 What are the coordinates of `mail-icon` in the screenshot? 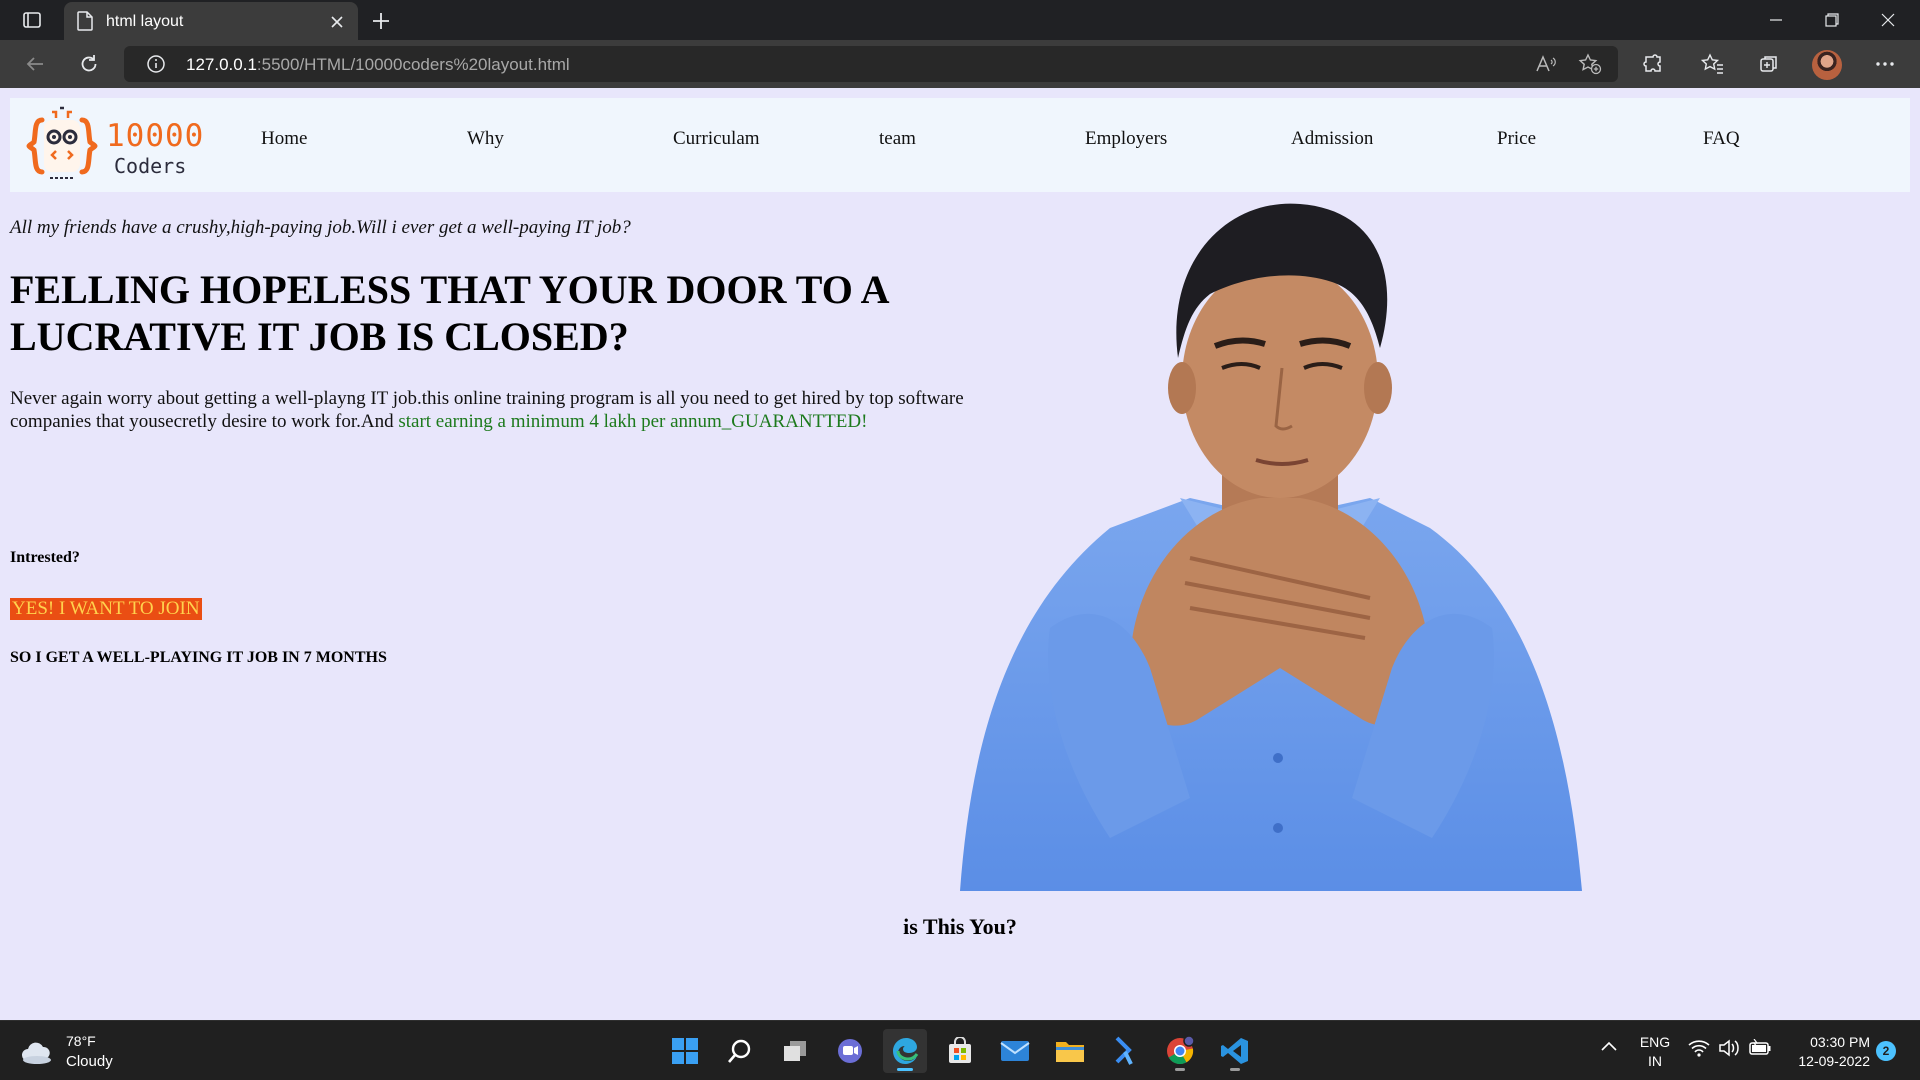 It's located at (1015, 1051).